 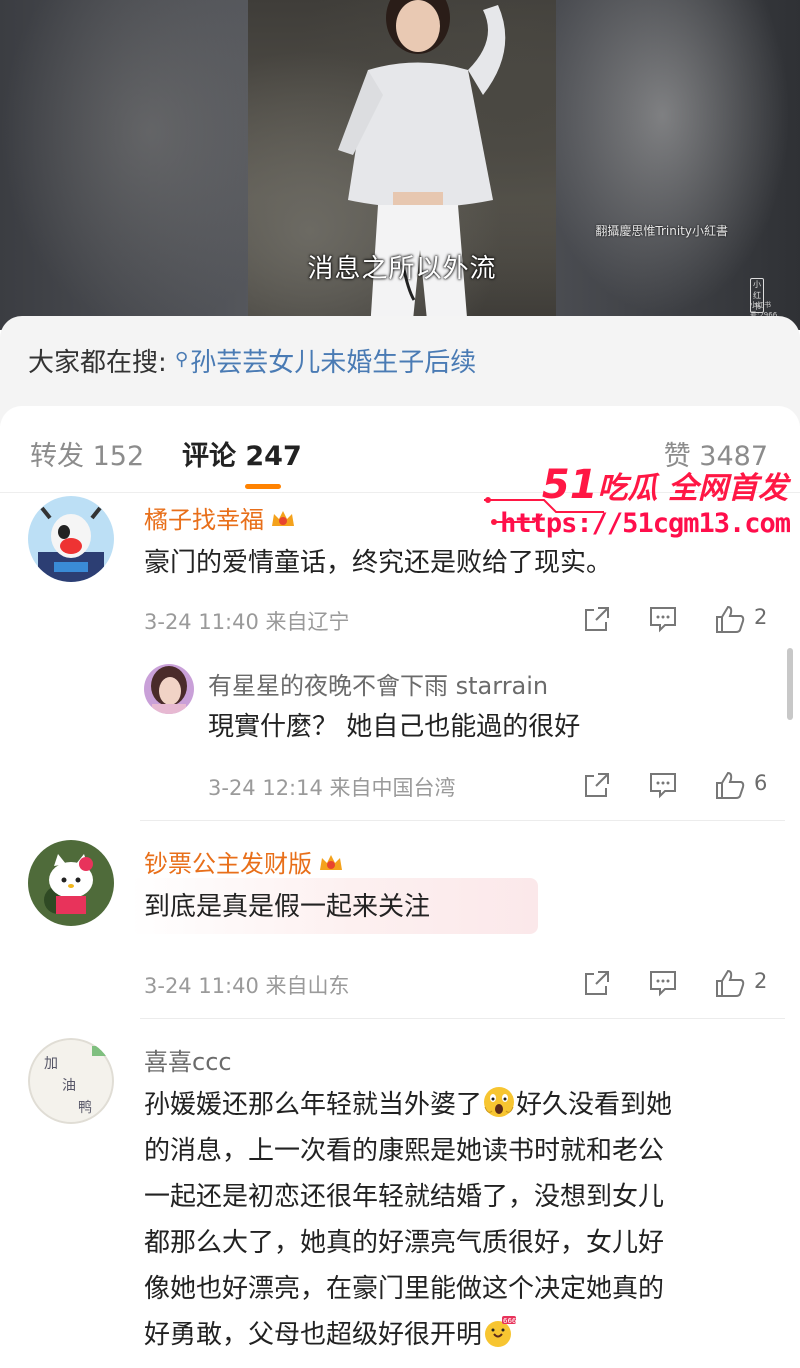 I want to click on comment-text: 豪门的爱情童话，终究还是败给了现实。, so click(x=378, y=563).